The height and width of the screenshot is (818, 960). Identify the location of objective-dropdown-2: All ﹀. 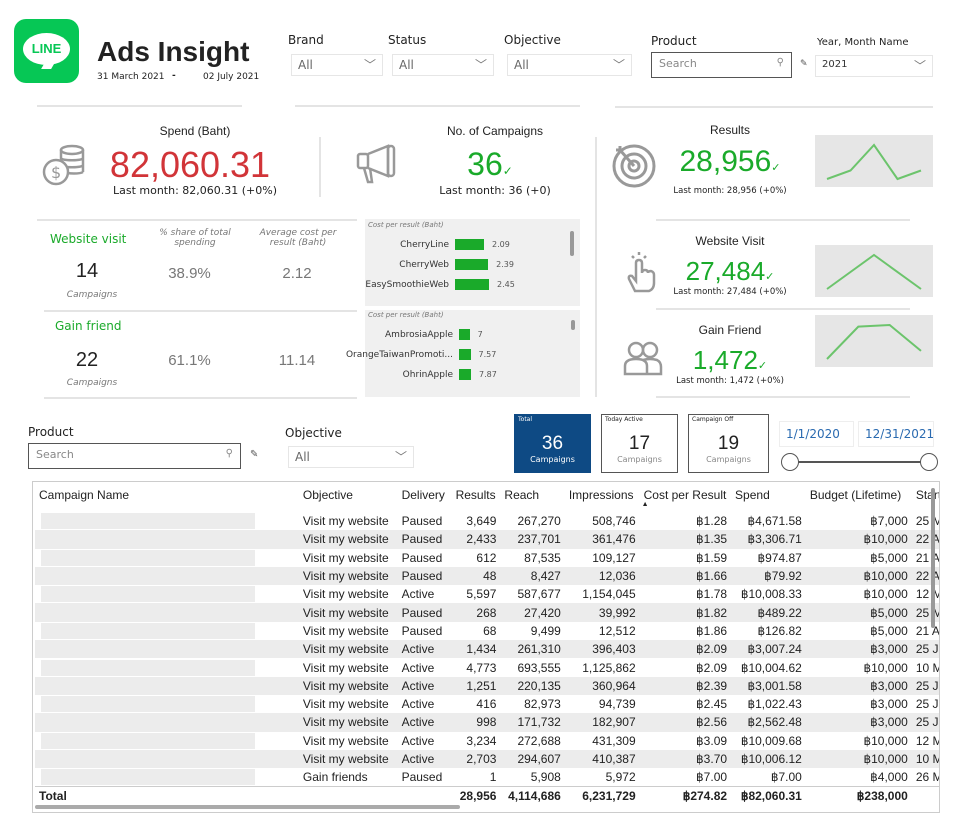
(351, 457).